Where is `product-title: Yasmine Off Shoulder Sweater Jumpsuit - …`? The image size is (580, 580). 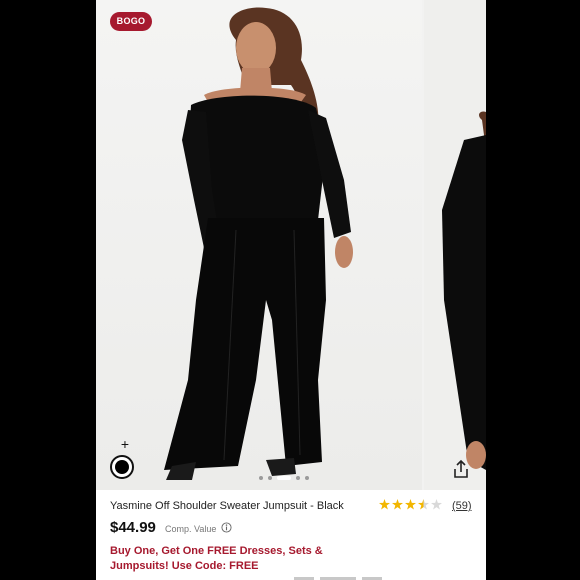
product-title: Yasmine Off Shoulder Sweater Jumpsuit - … is located at coordinates (227, 506).